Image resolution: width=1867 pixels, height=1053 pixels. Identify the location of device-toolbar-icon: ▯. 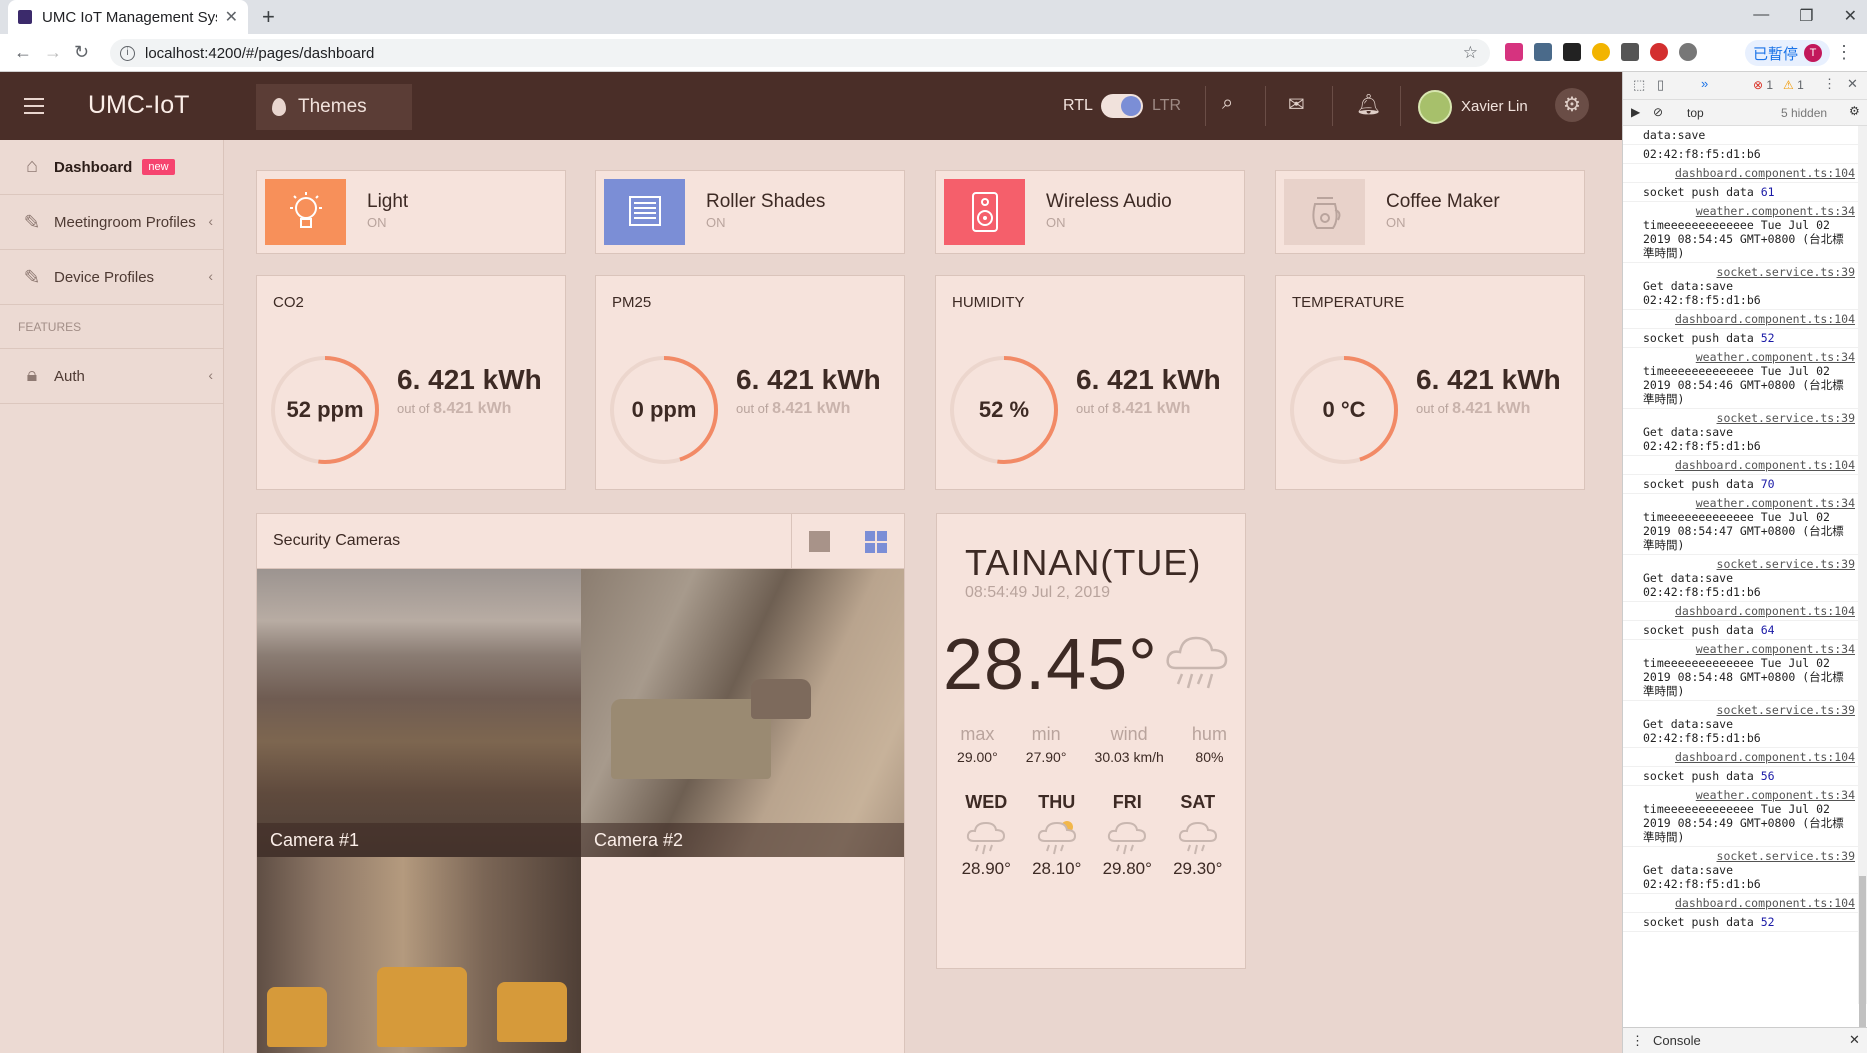
(1660, 85).